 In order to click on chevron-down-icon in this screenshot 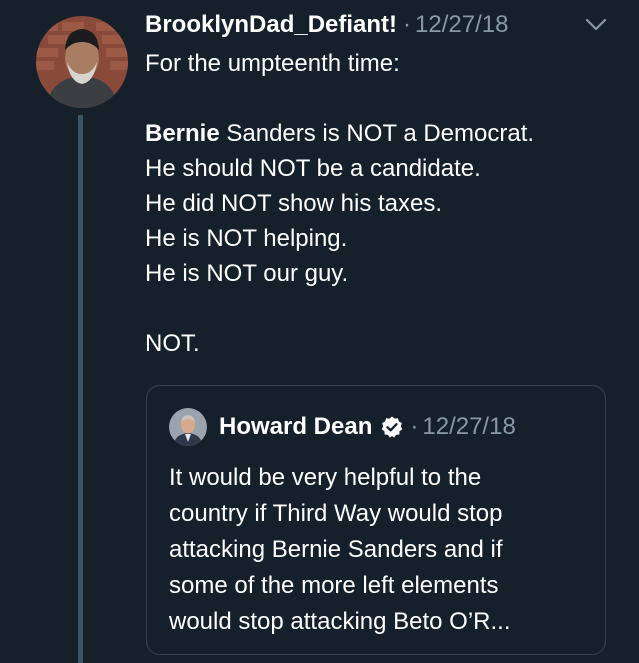, I will do `click(596, 25)`.